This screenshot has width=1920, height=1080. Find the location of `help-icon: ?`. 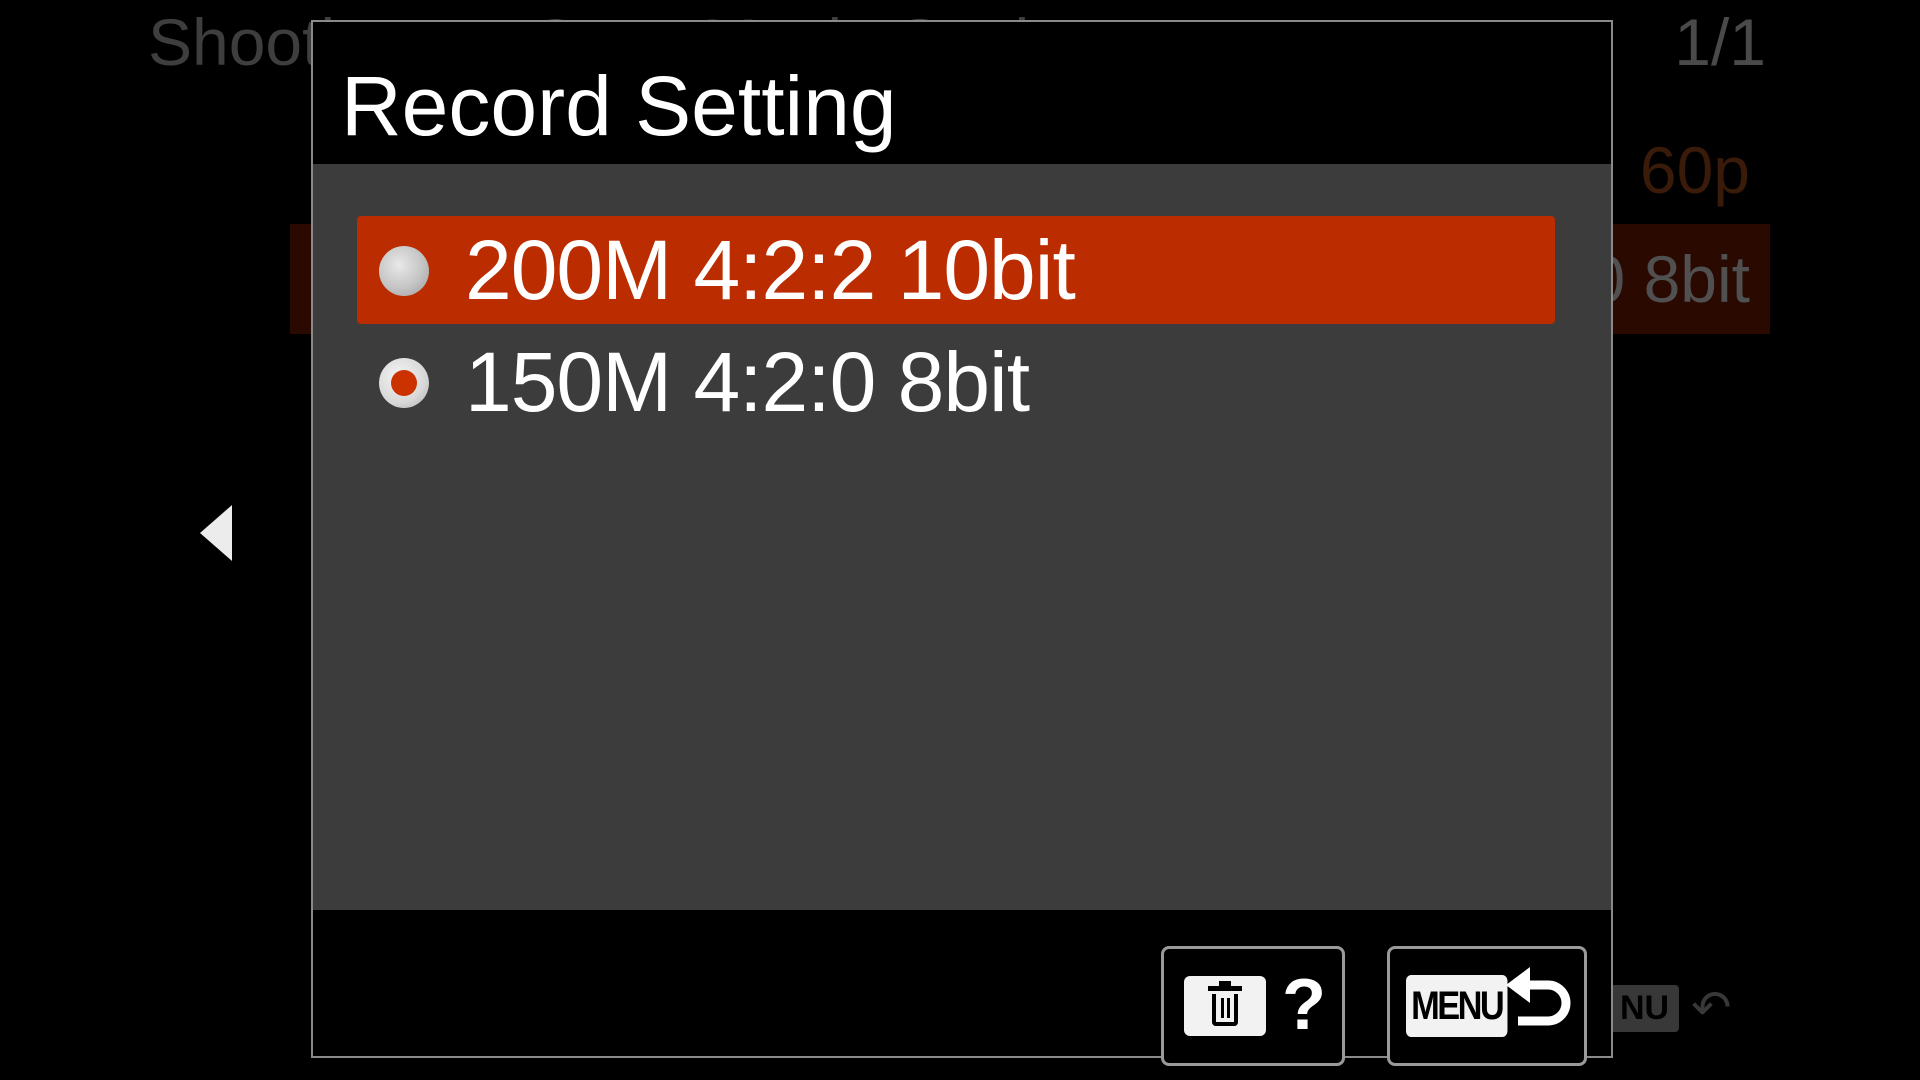

help-icon: ? is located at coordinates (1304, 1005).